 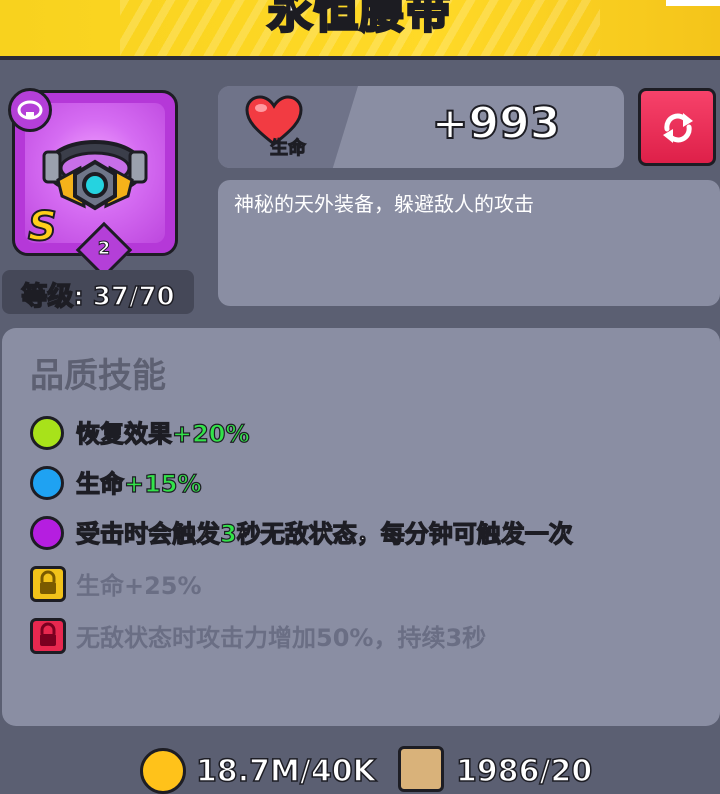 I want to click on refresh-button, so click(x=677, y=127).